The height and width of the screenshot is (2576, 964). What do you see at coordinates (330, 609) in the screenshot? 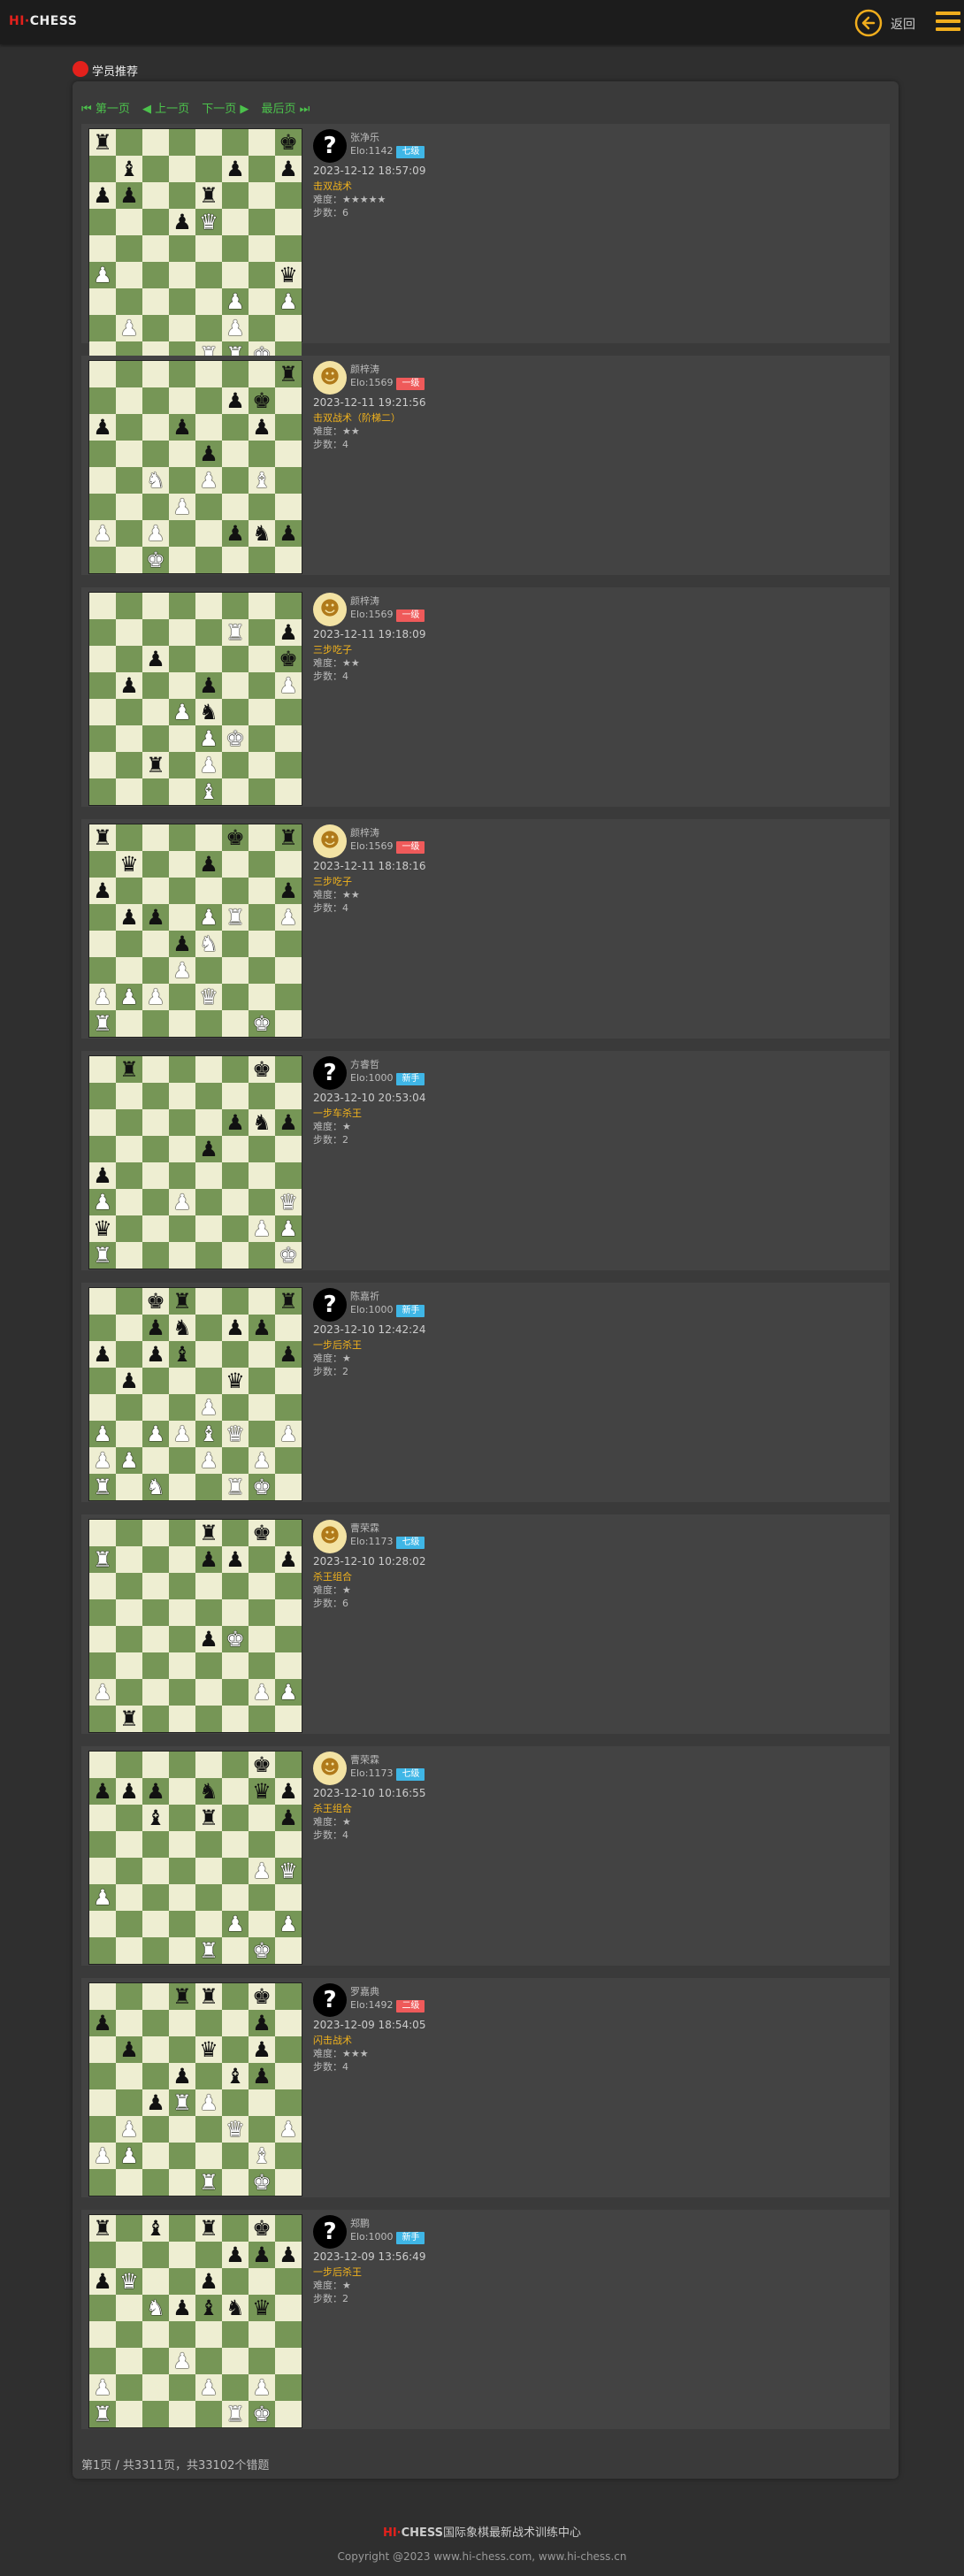
I see `cartoon-avatar-icon: ☻` at bounding box center [330, 609].